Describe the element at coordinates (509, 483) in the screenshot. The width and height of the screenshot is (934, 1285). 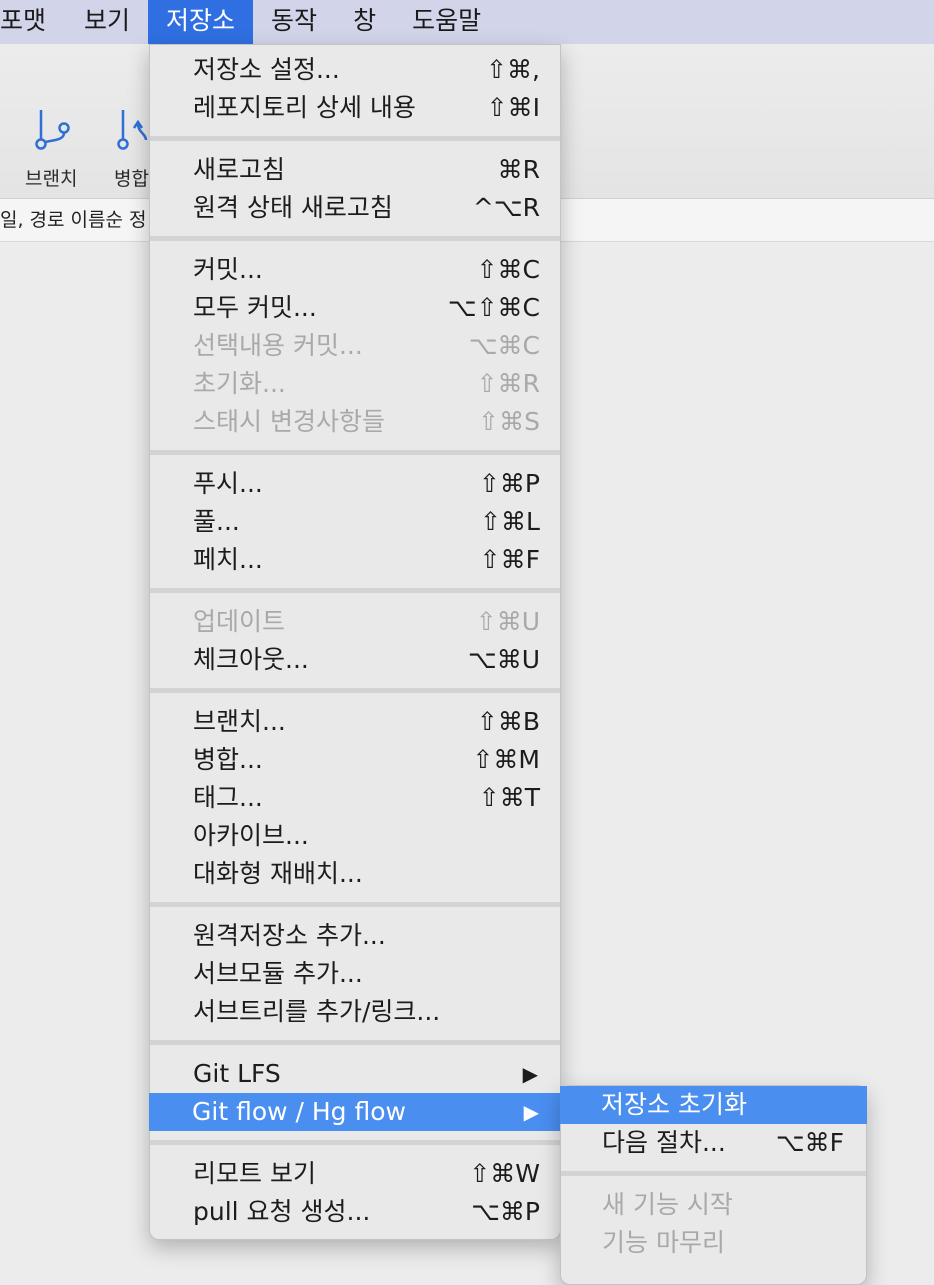
I see `menu-item-shortcut: ⇧⌘P` at that location.